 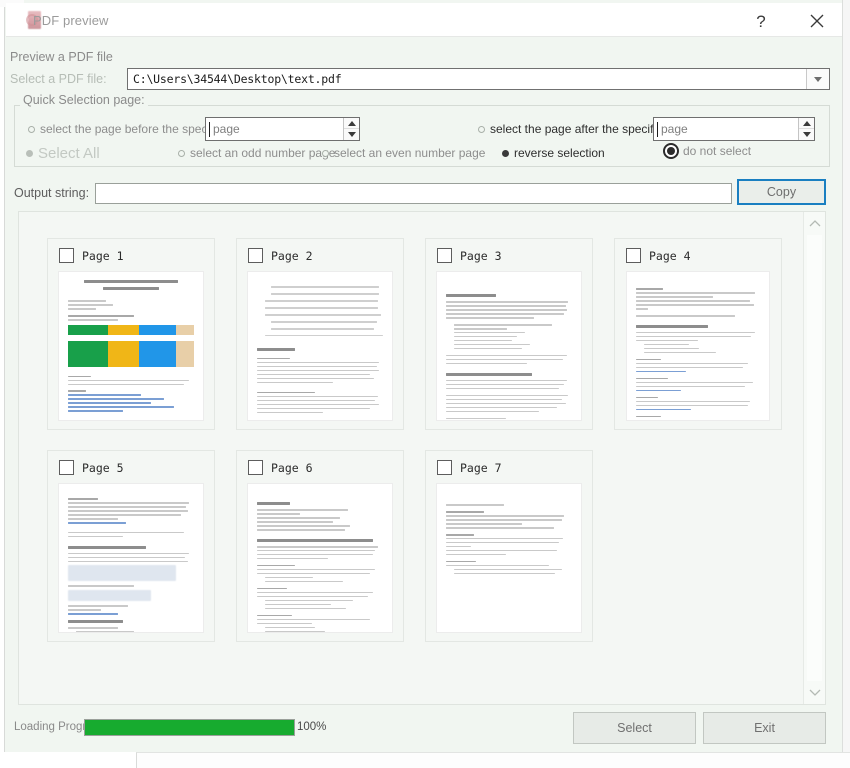 What do you see at coordinates (52, 193) in the screenshot?
I see `output-string-label: Output string:` at bounding box center [52, 193].